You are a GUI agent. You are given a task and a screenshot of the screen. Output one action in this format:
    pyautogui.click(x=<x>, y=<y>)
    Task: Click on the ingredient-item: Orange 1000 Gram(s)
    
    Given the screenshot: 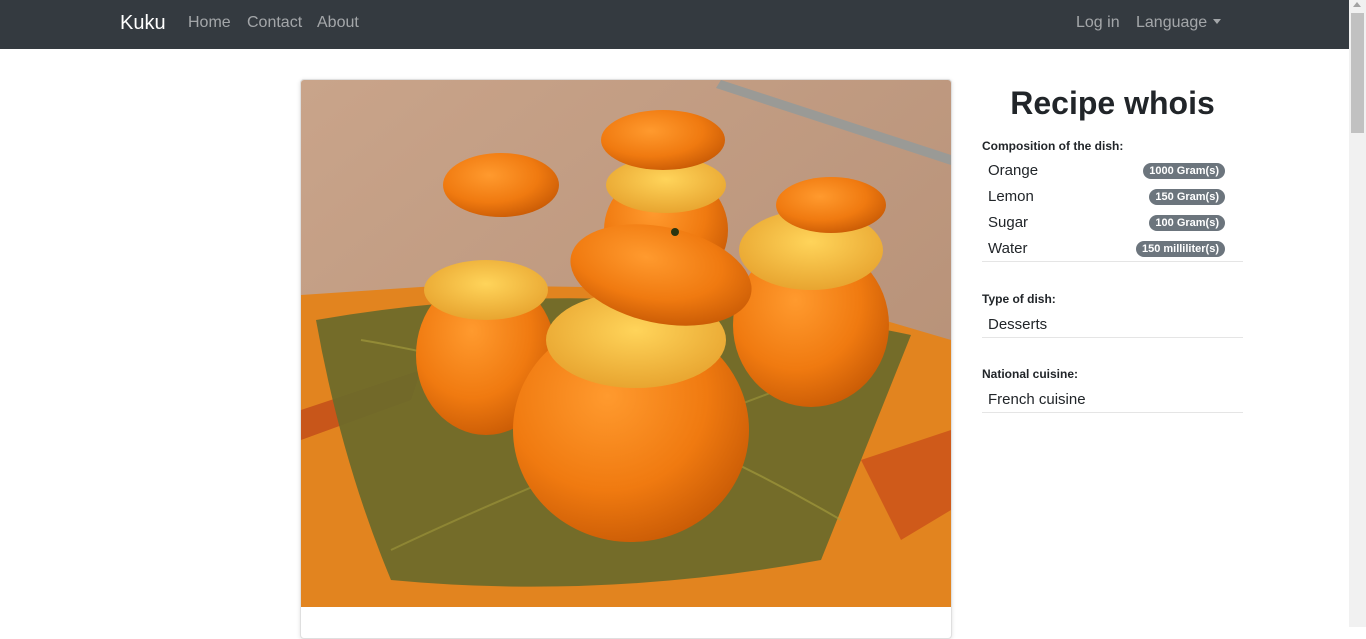 What is the action you would take?
    pyautogui.click(x=1112, y=171)
    